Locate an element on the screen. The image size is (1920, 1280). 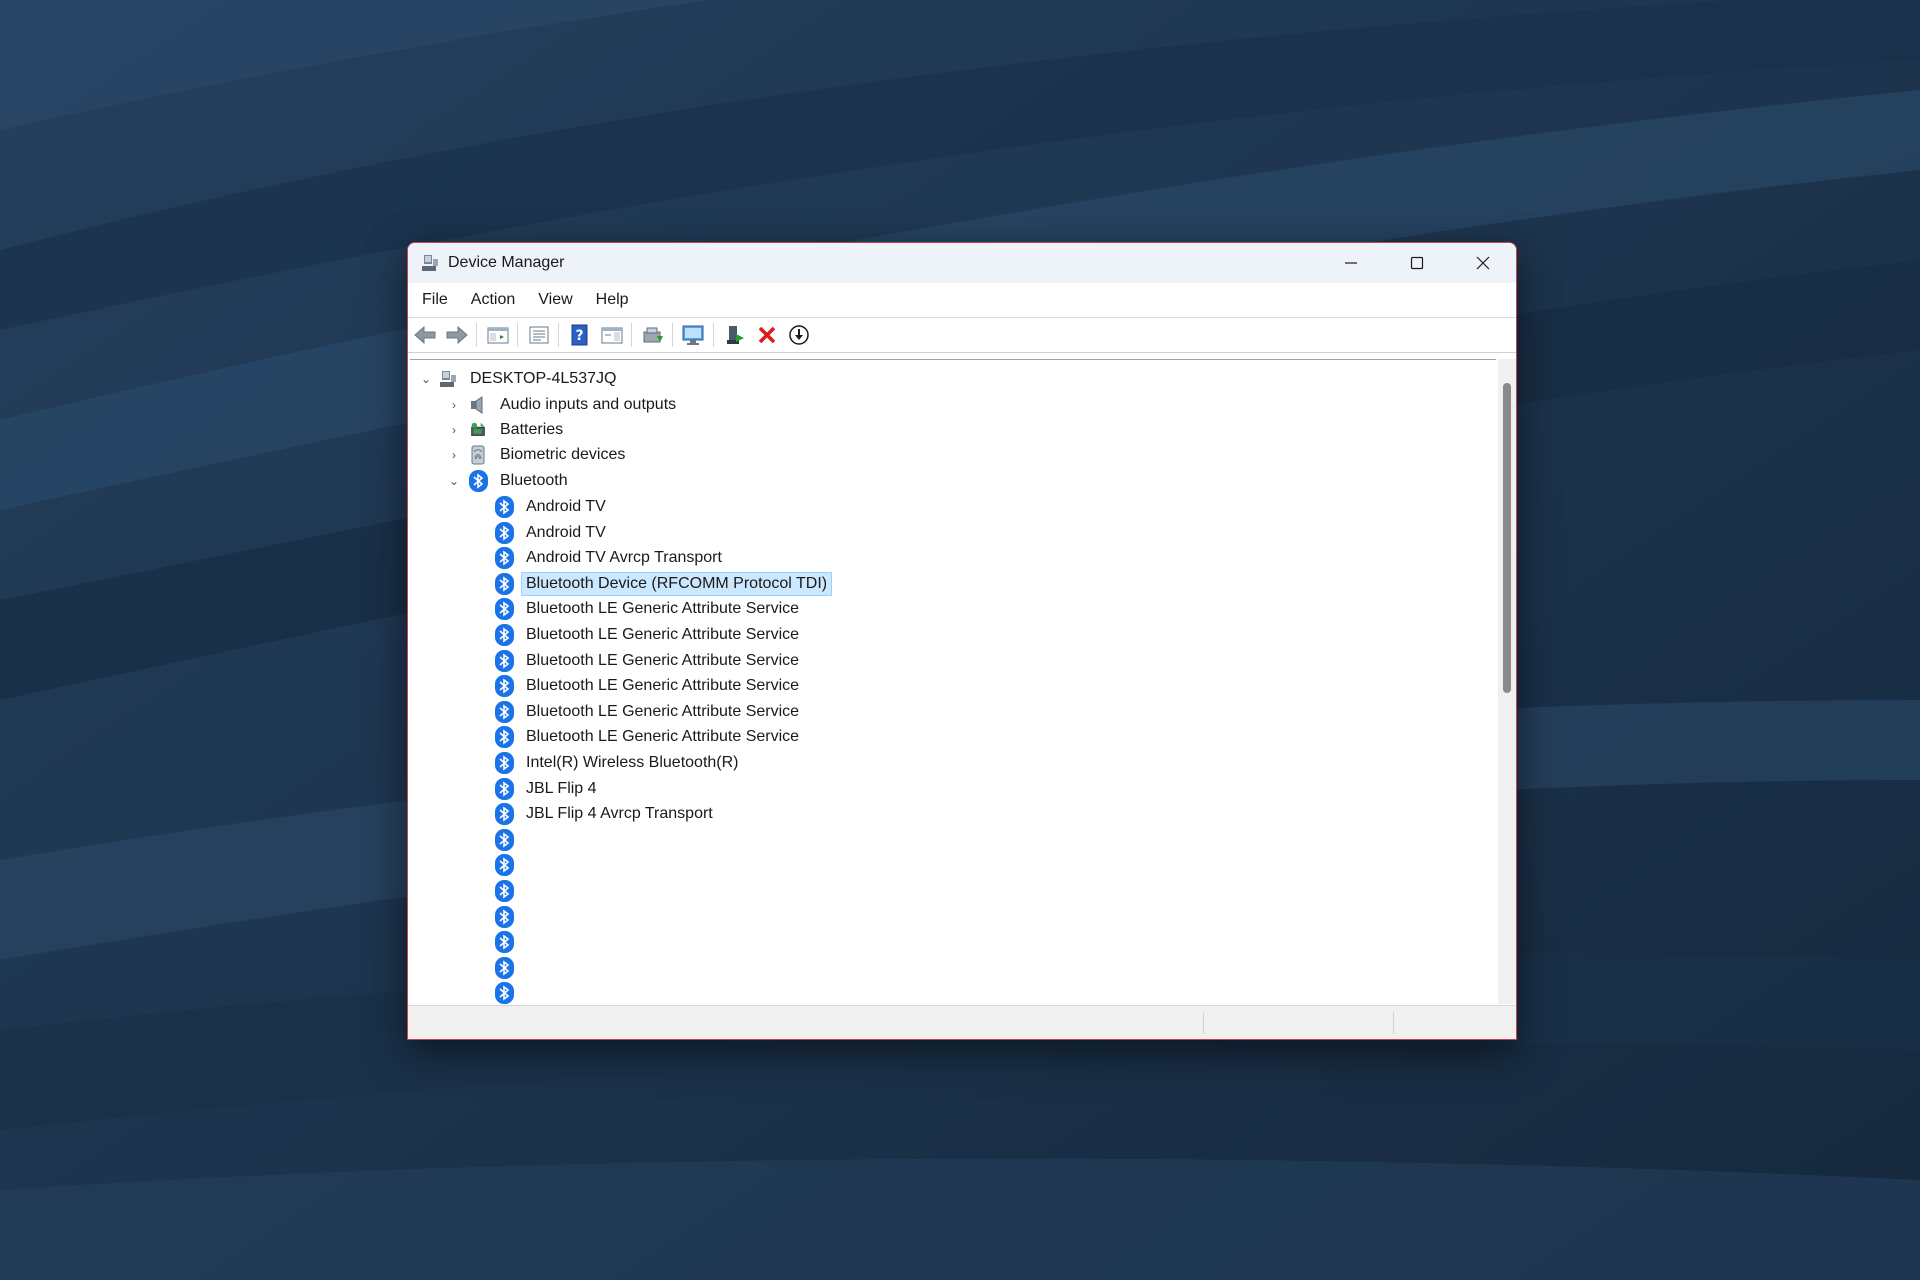
uninstall-device-button is located at coordinates (767, 335).